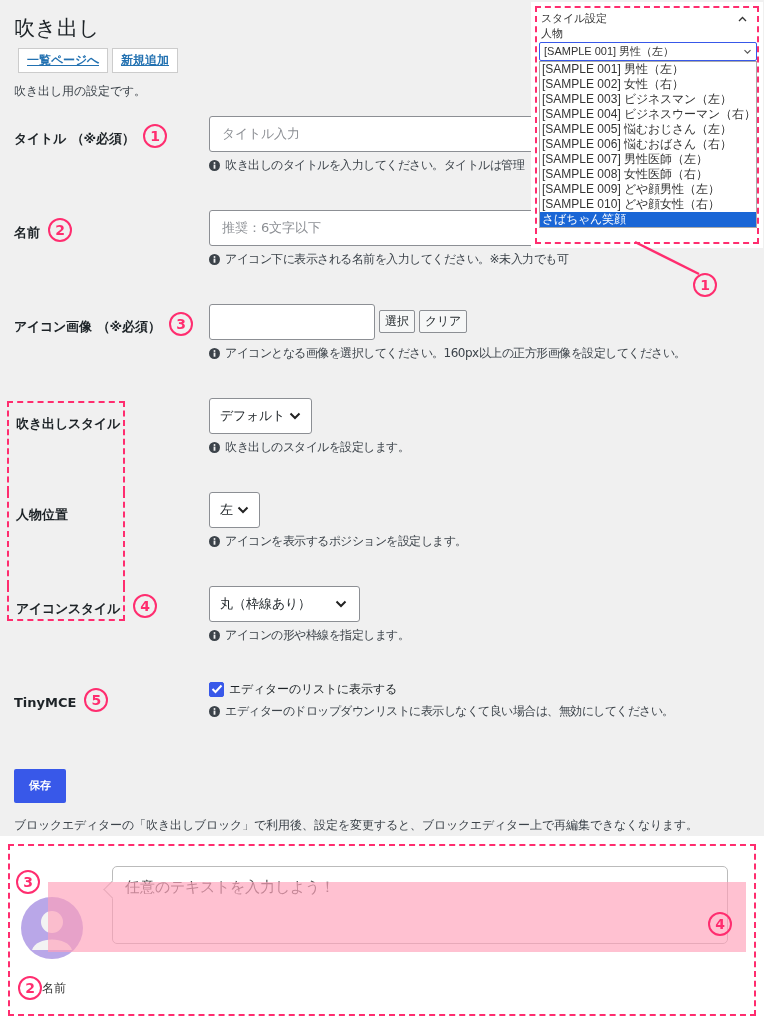  Describe the element at coordinates (648, 174) in the screenshot. I see `dropdown-option: [SAMPLE 008] 女性医師（右）` at that location.